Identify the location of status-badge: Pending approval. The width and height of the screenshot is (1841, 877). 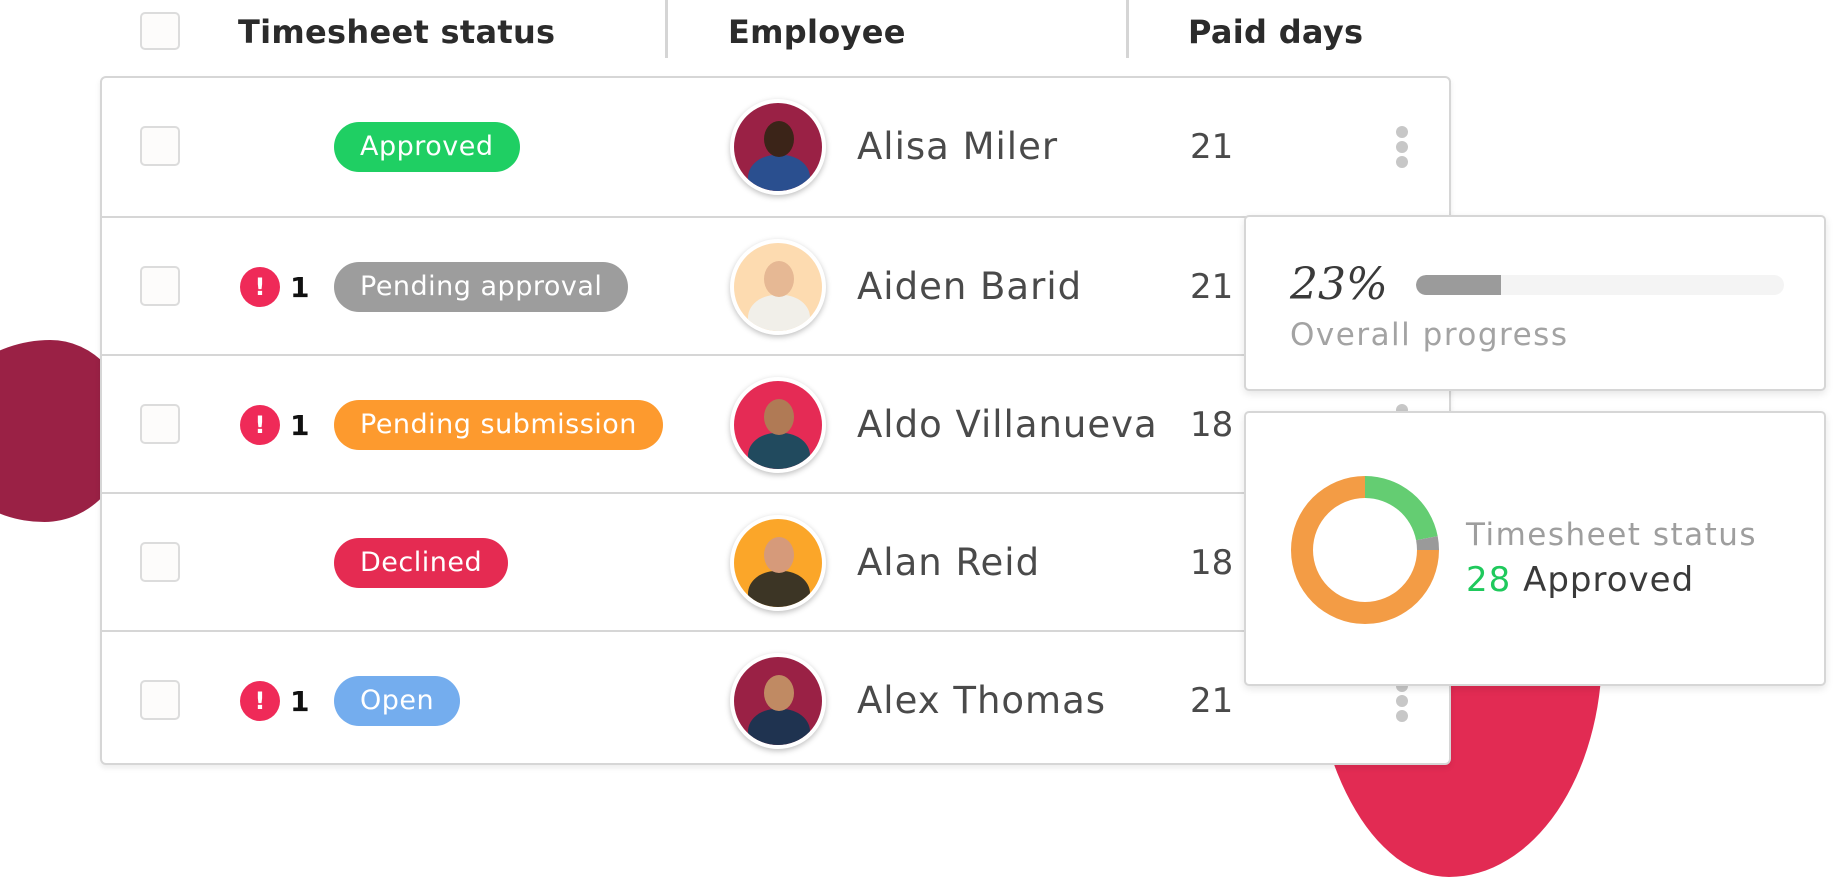
(481, 287).